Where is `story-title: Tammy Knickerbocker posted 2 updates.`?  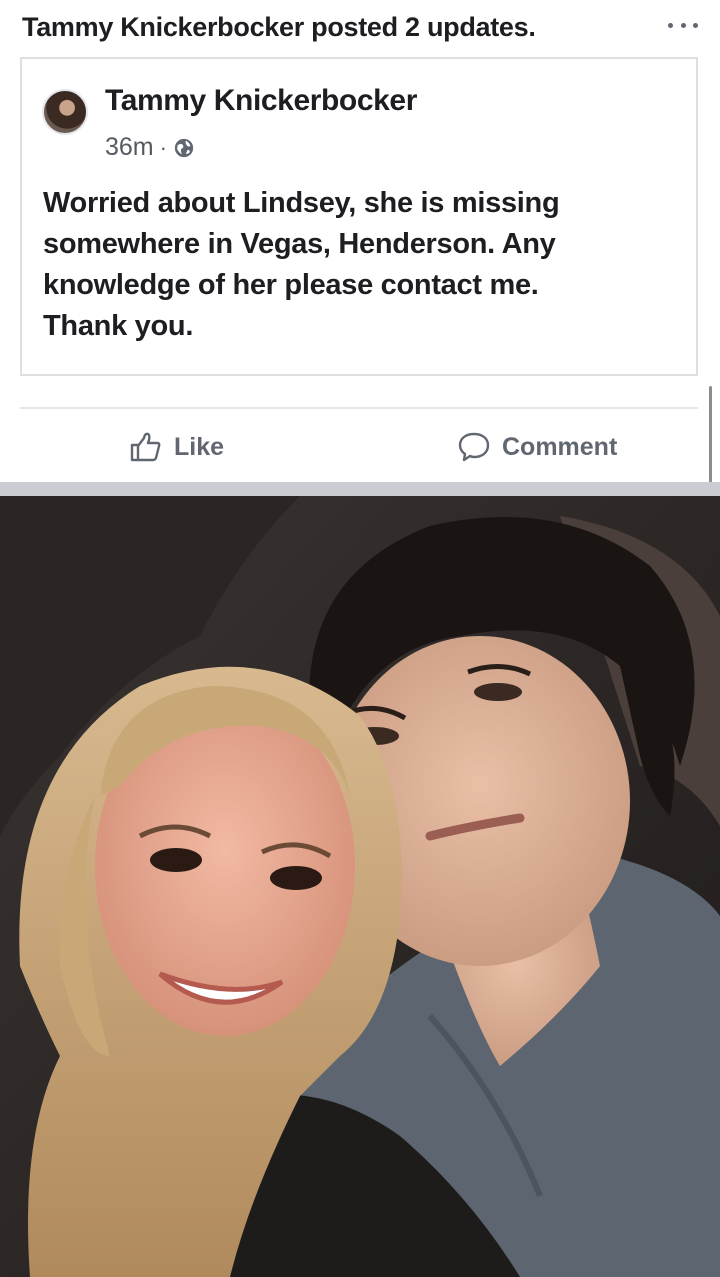 story-title: Tammy Knickerbocker posted 2 updates. is located at coordinates (279, 27).